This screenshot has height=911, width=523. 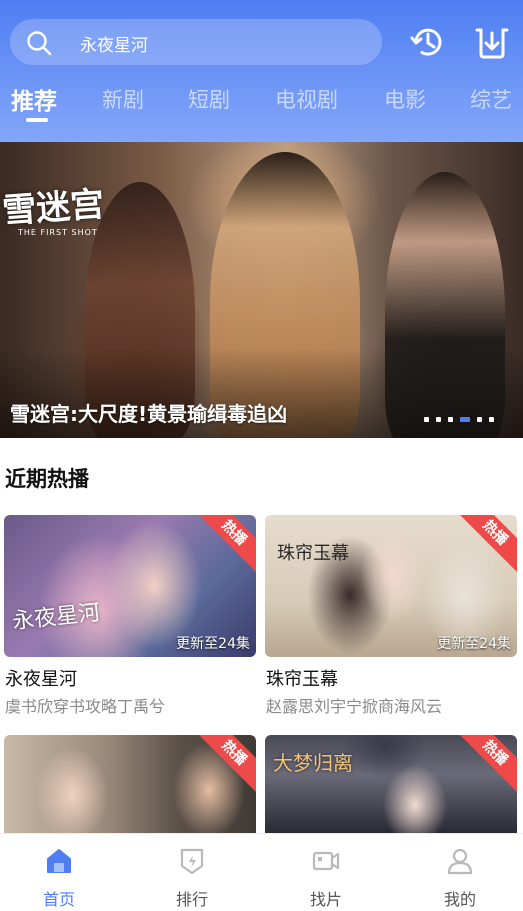 I want to click on poster-title-art: 珠帘玉幕, so click(x=313, y=553).